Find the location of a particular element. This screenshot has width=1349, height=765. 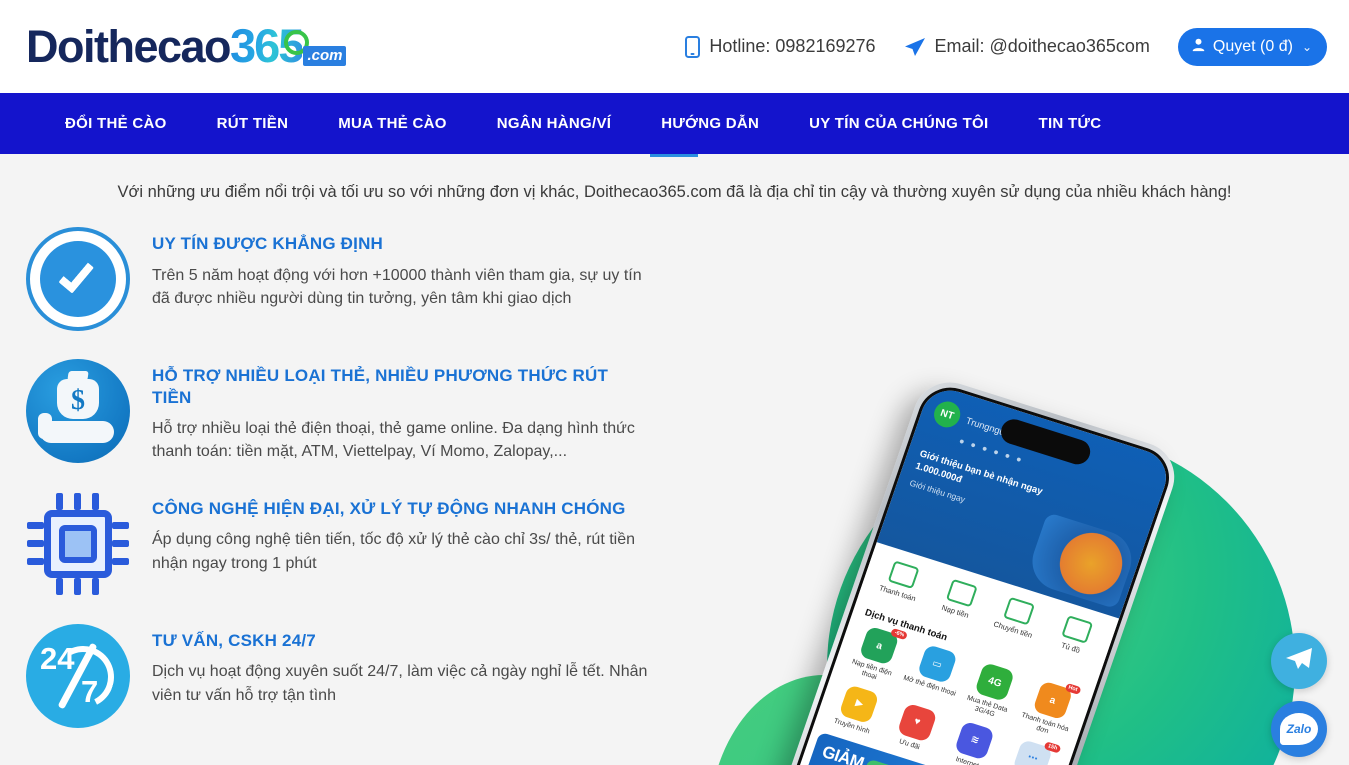

nav-item-huong-dan: HƯỚNG DẪN is located at coordinates (710, 123).